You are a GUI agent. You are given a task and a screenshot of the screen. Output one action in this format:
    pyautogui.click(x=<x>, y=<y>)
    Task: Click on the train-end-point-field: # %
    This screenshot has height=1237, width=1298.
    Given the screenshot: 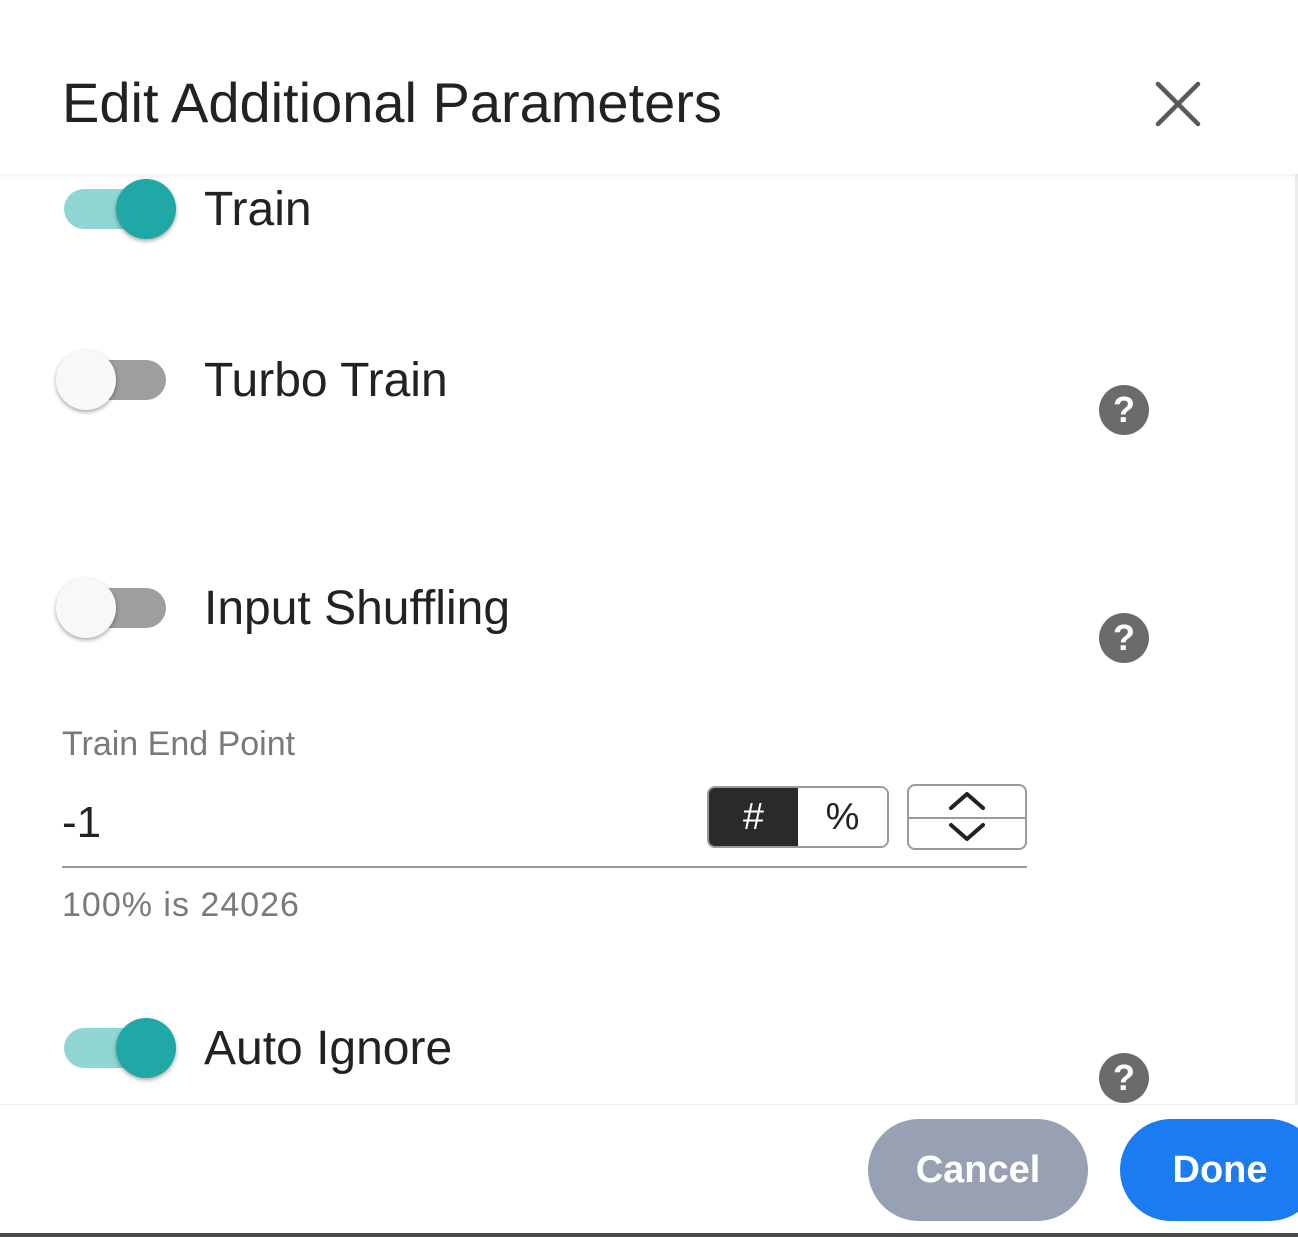 What is the action you would take?
    pyautogui.click(x=544, y=826)
    